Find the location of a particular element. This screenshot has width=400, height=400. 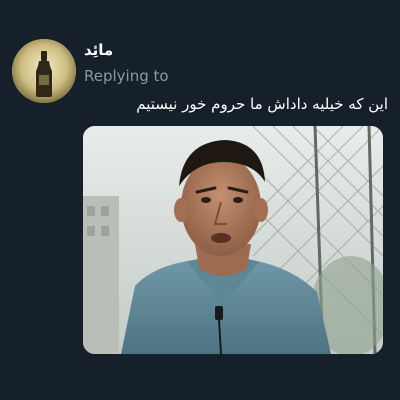

bottle-avatar-icon is located at coordinates (44, 71).